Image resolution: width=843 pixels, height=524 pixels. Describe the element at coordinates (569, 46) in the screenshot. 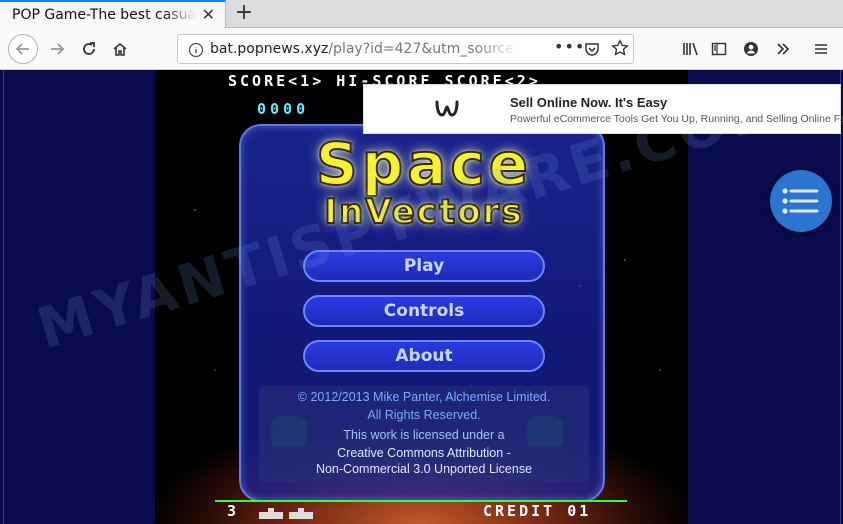

I see `page-actions-icon: •••` at that location.